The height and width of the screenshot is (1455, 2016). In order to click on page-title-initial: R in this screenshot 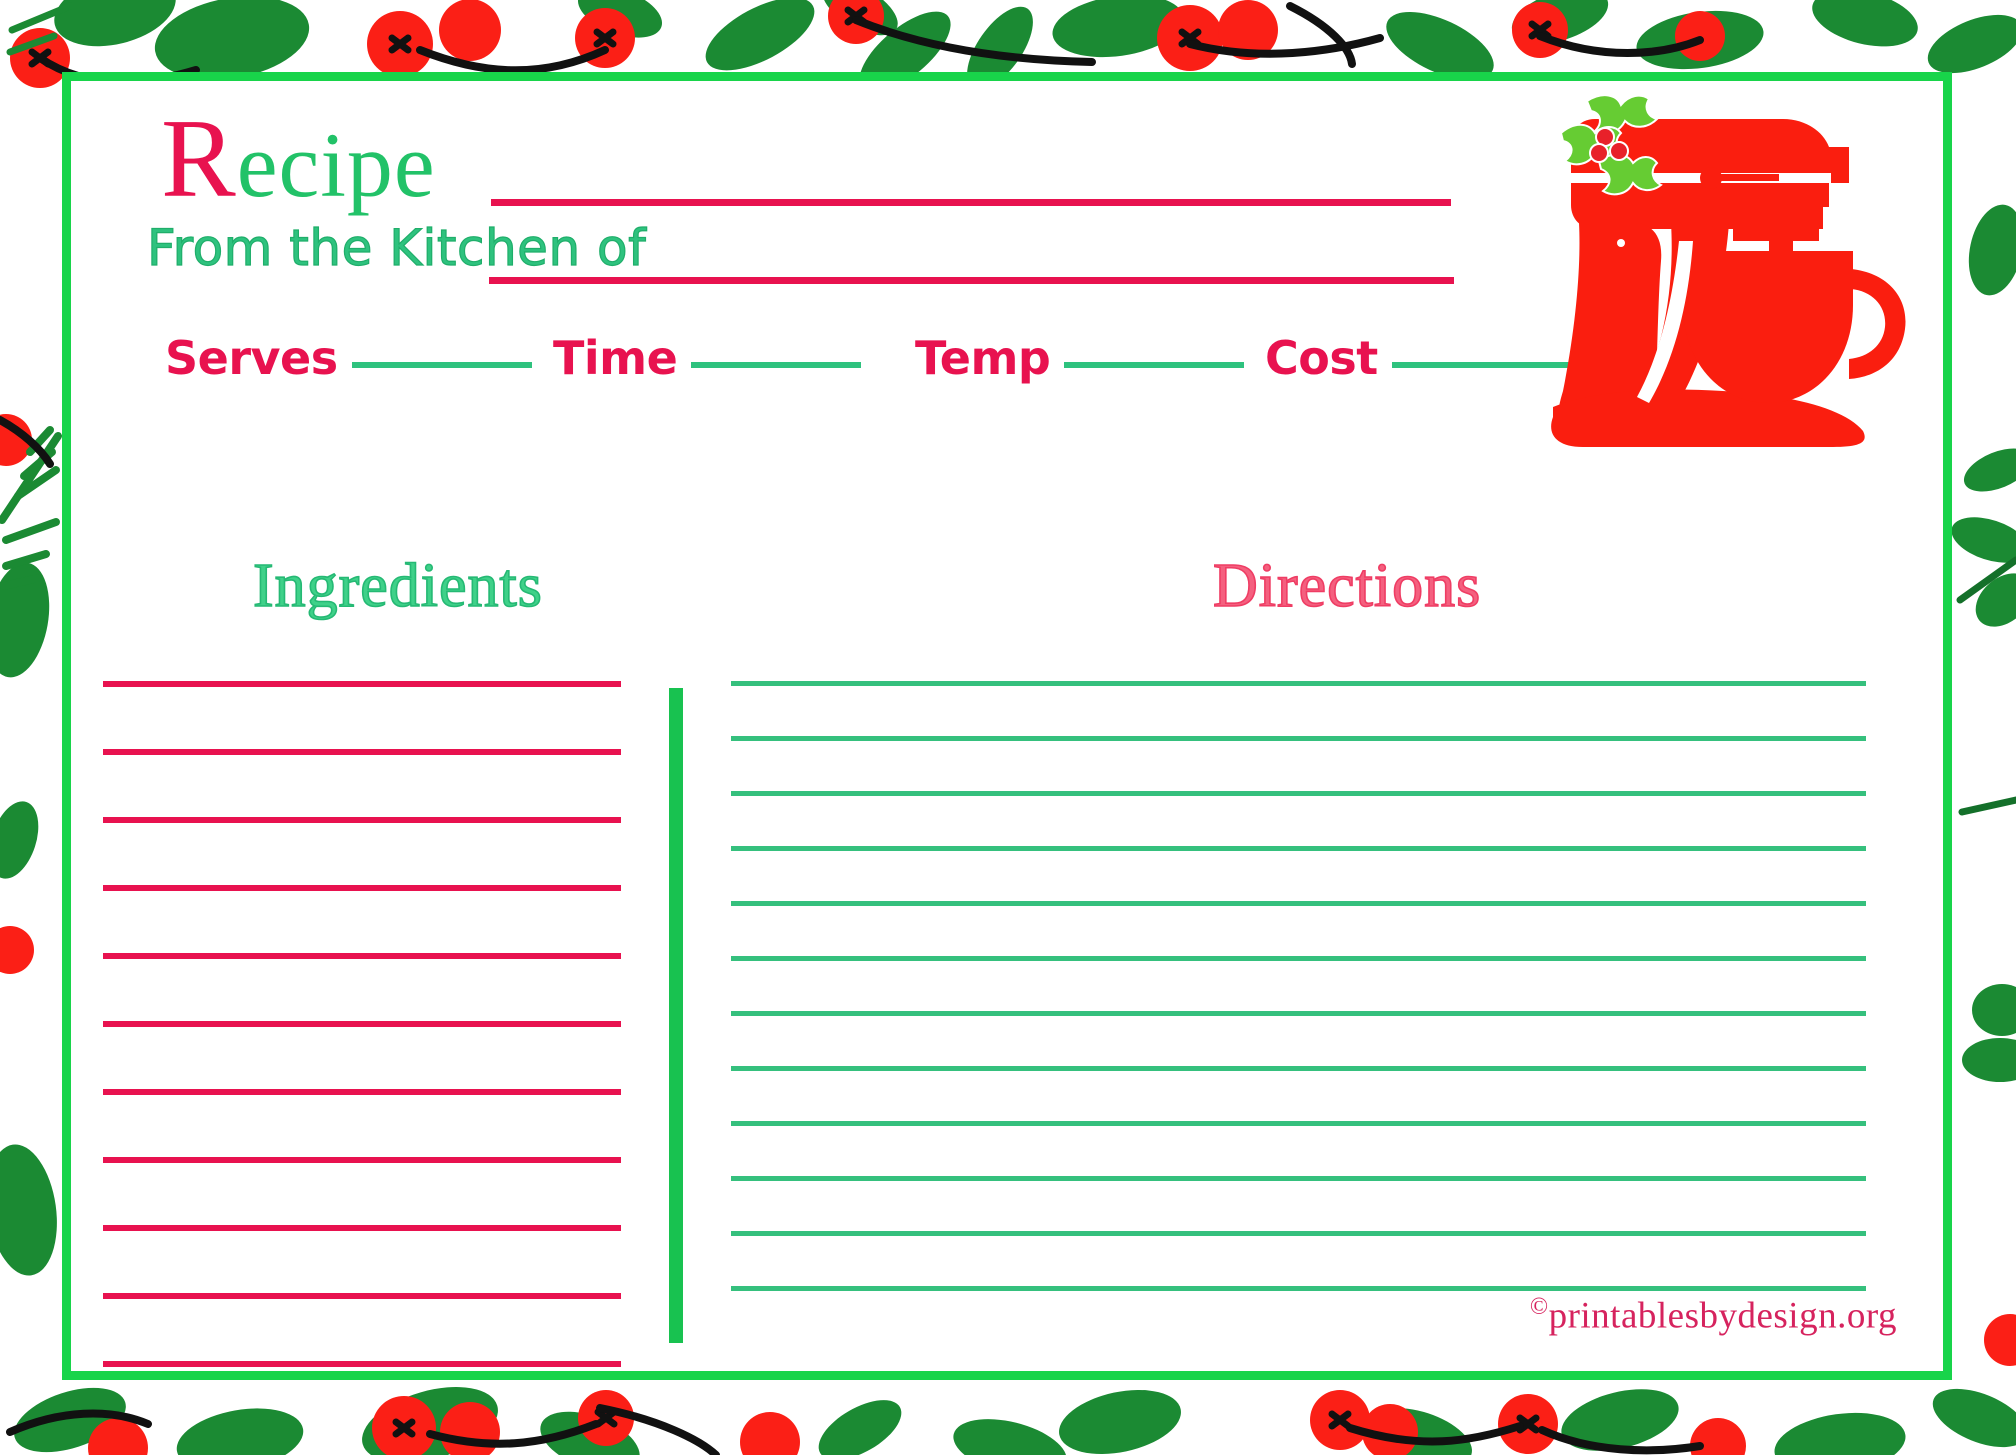, I will do `click(199, 159)`.